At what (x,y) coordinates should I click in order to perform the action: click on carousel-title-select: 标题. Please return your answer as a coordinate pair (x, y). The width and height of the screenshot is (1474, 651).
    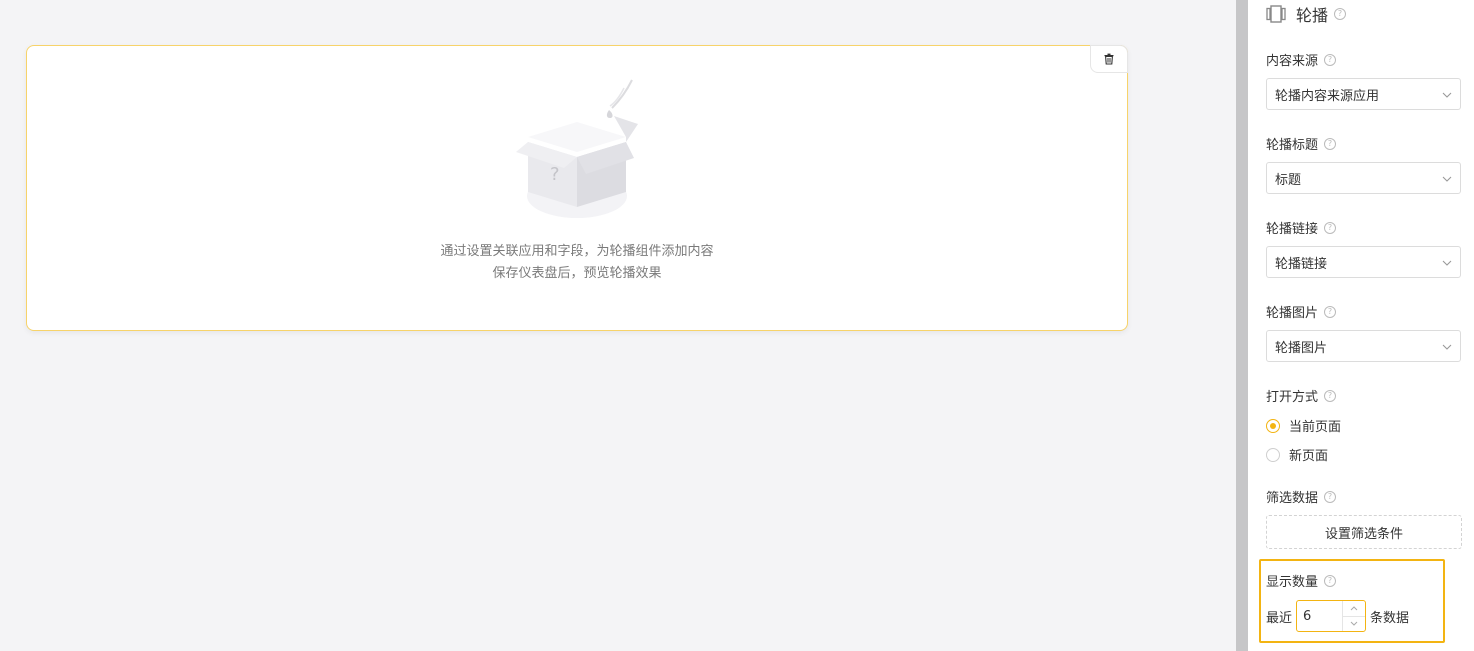
    Looking at the image, I should click on (1363, 178).